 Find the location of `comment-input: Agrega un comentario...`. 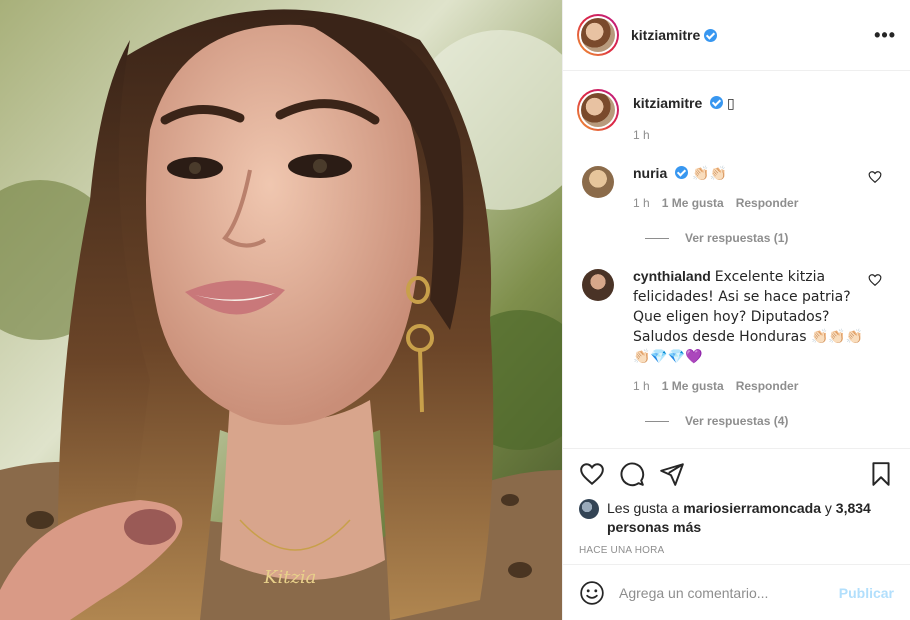

comment-input: Agrega un comentario... is located at coordinates (693, 593).